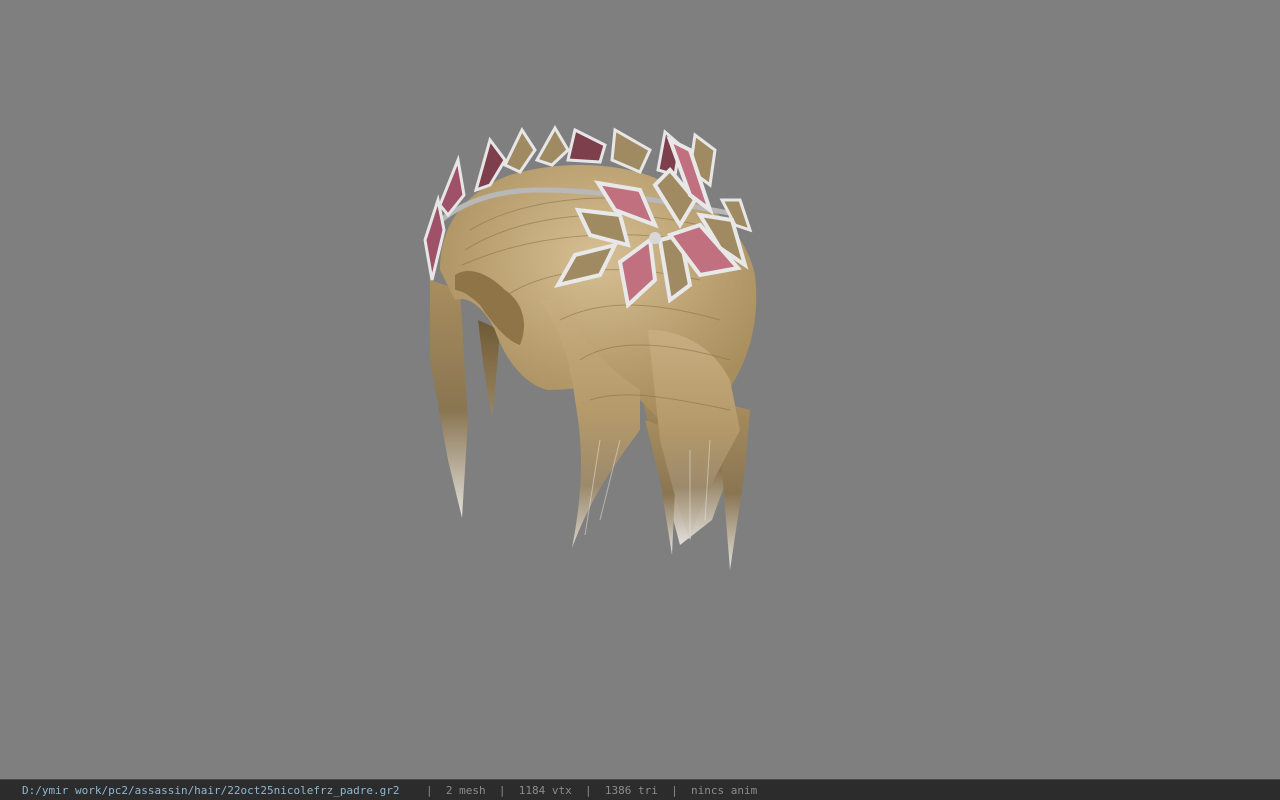  What do you see at coordinates (545, 790) in the screenshot?
I see `vertex-count: 1184 vtx` at bounding box center [545, 790].